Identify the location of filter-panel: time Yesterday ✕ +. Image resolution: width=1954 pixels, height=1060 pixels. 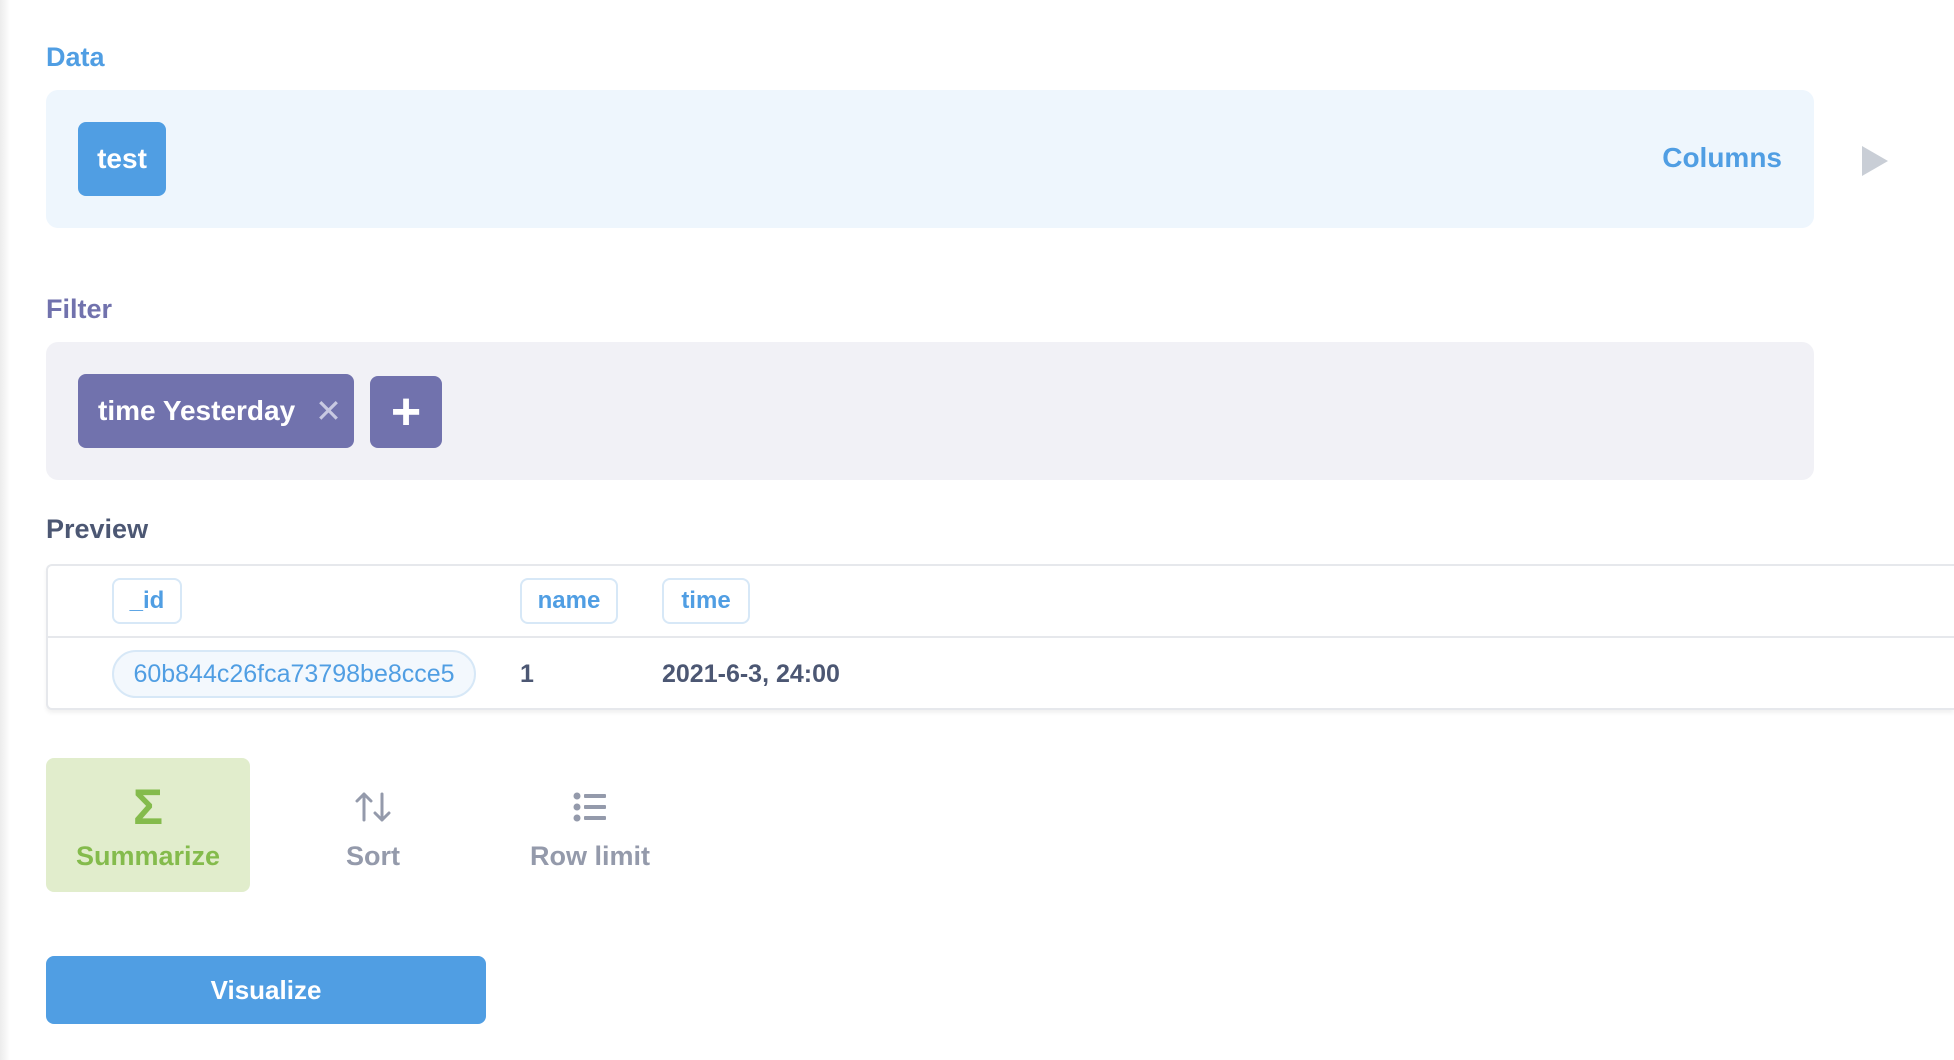
(930, 411).